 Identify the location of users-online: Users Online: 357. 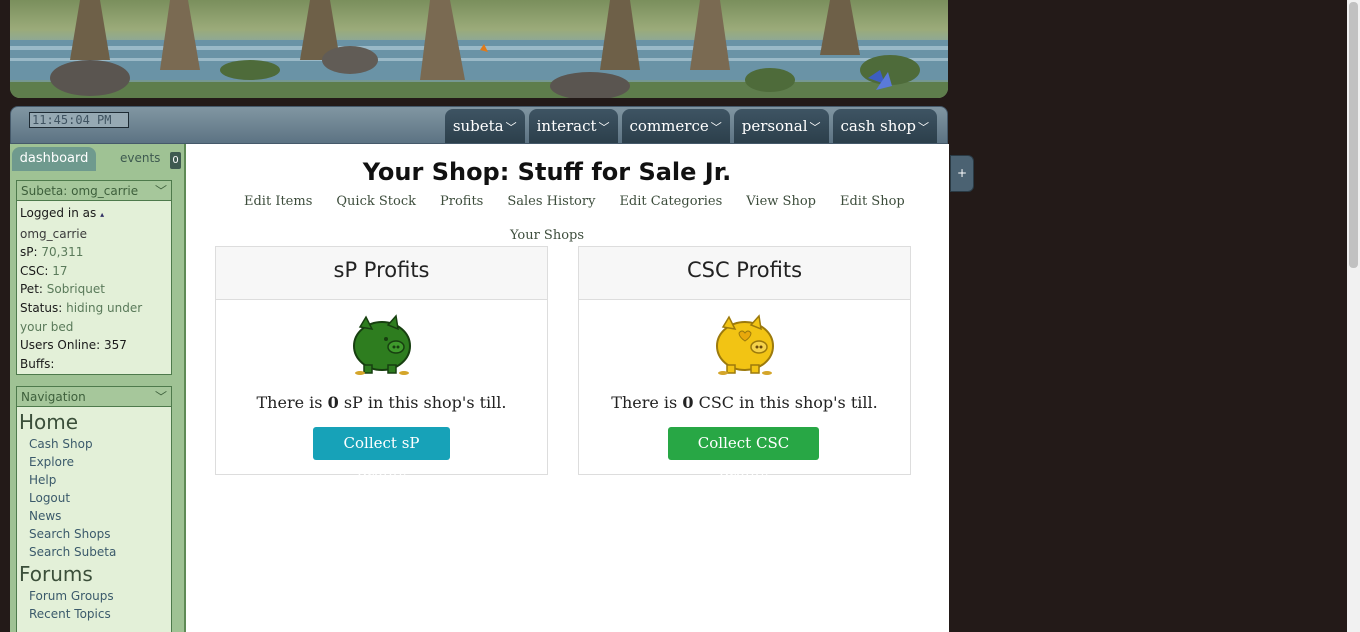
(73, 345).